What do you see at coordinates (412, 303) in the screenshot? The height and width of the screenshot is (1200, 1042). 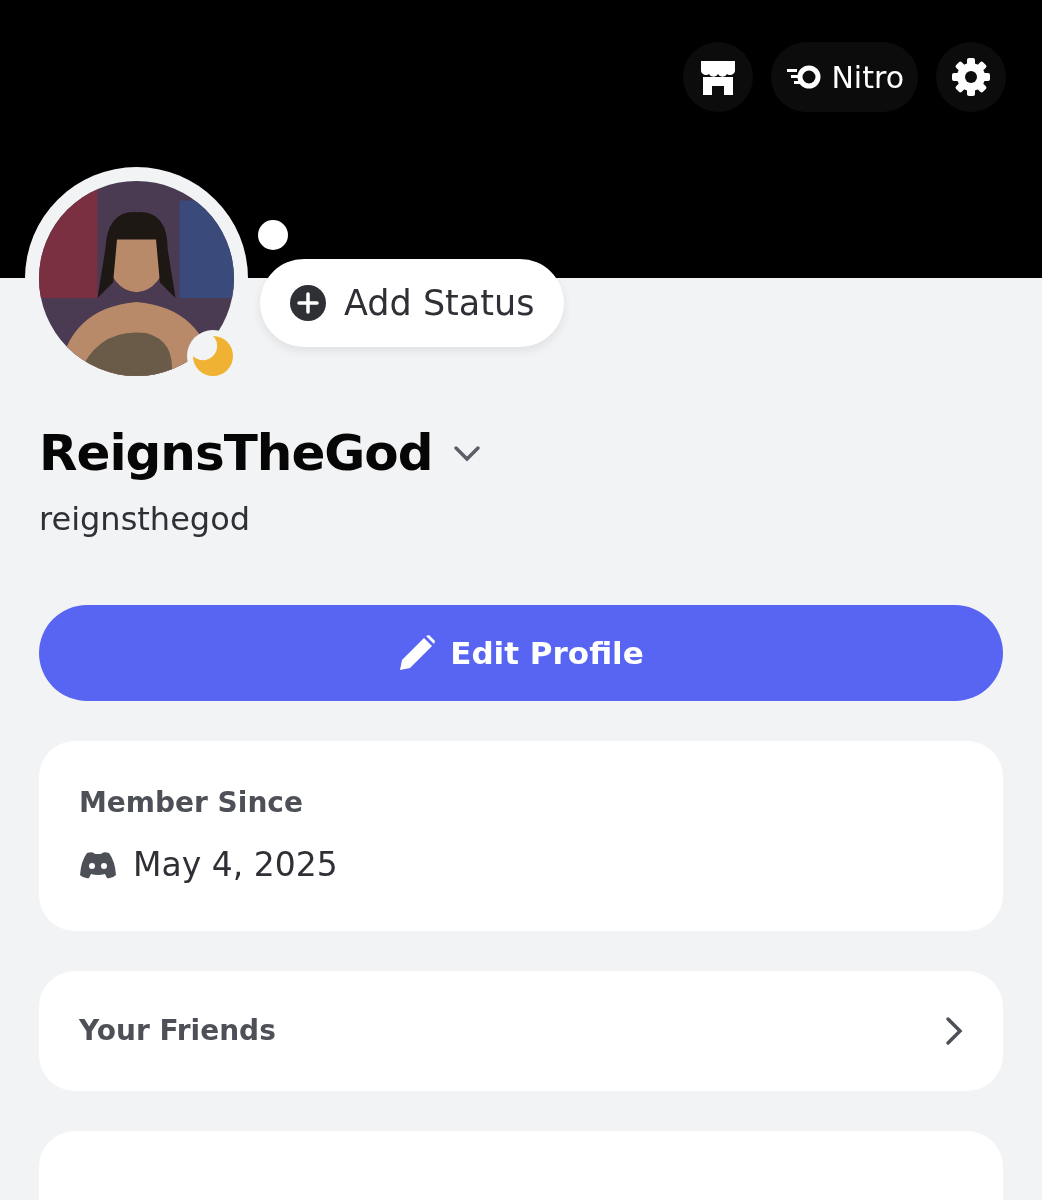 I see `add-status-button: Add Status` at bounding box center [412, 303].